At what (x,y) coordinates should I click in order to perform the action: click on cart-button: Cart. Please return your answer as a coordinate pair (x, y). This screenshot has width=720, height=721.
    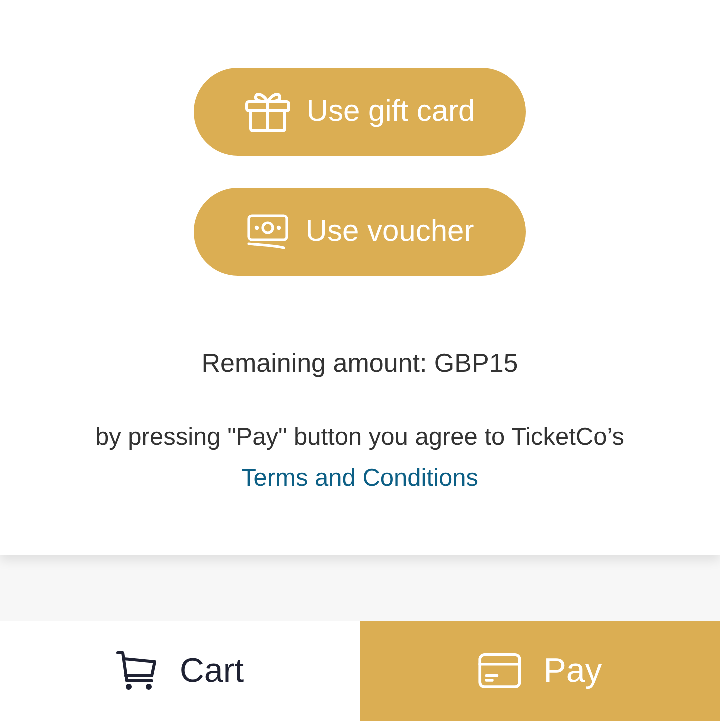
    Looking at the image, I should click on (180, 671).